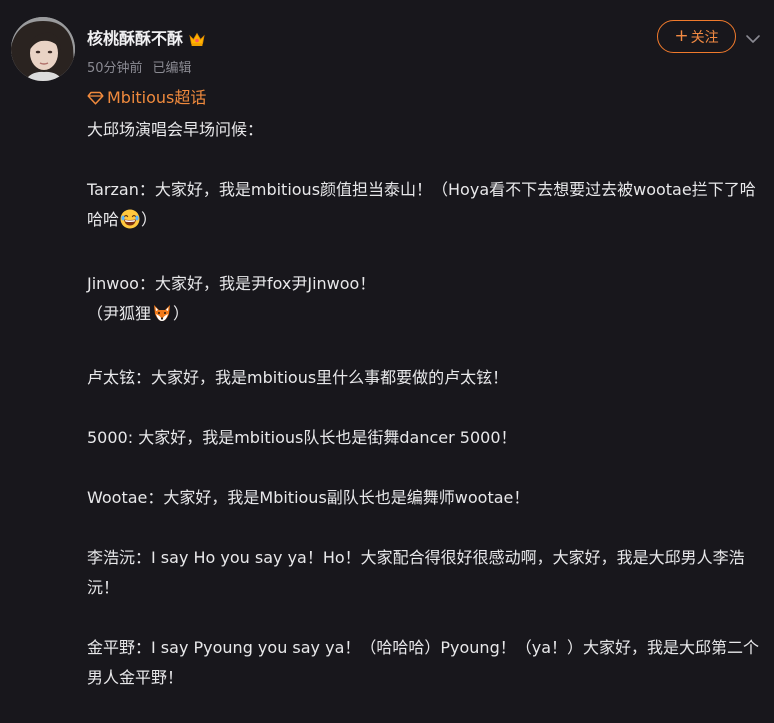 The height and width of the screenshot is (723, 774). What do you see at coordinates (115, 68) in the screenshot?
I see `post-time: 50分钟前` at bounding box center [115, 68].